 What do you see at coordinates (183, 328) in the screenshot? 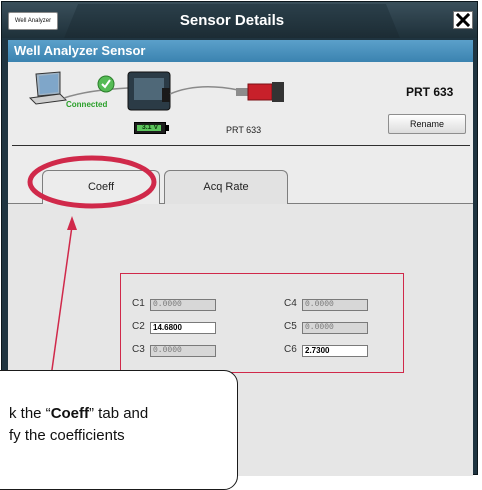
I see `c2-field: 14.6800` at bounding box center [183, 328].